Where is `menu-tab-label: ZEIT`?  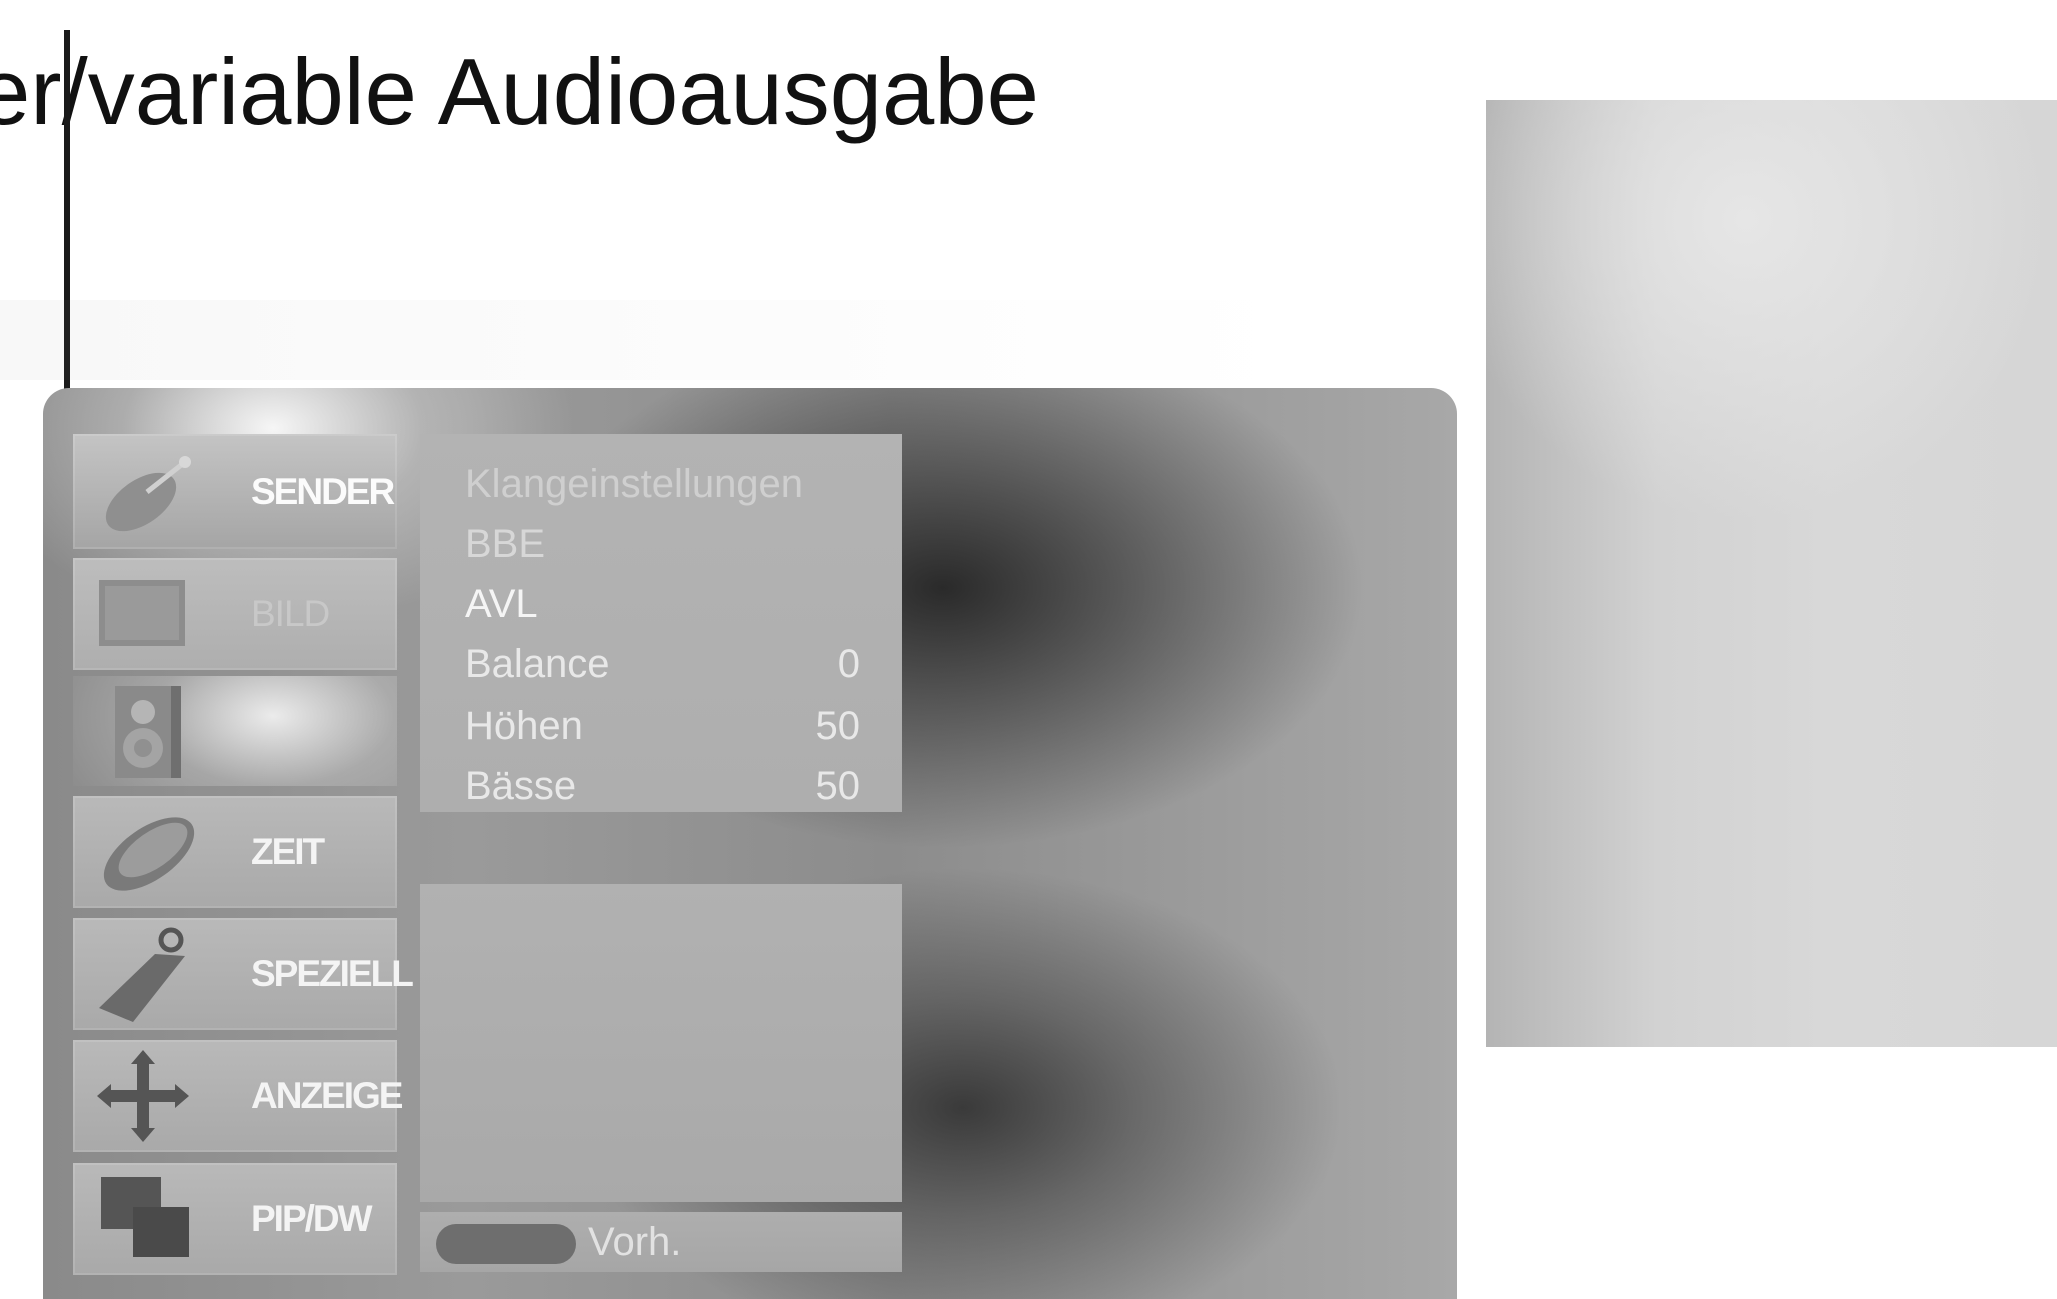
menu-tab-label: ZEIT is located at coordinates (288, 851).